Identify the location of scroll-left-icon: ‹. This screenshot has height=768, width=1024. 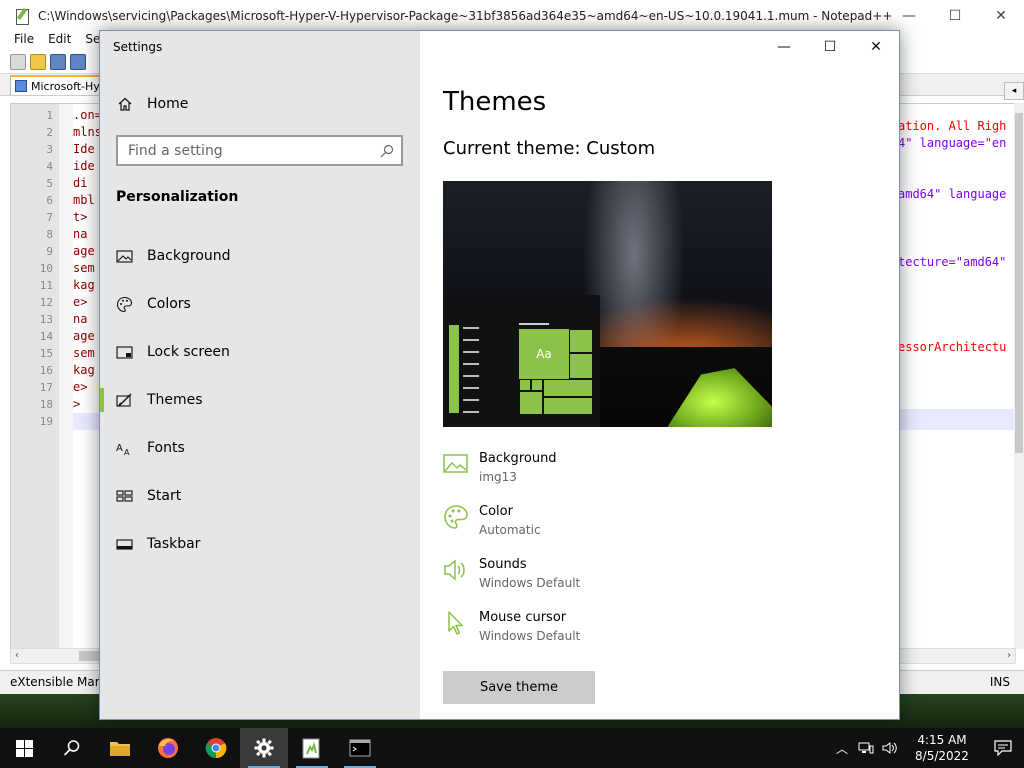
(17, 655).